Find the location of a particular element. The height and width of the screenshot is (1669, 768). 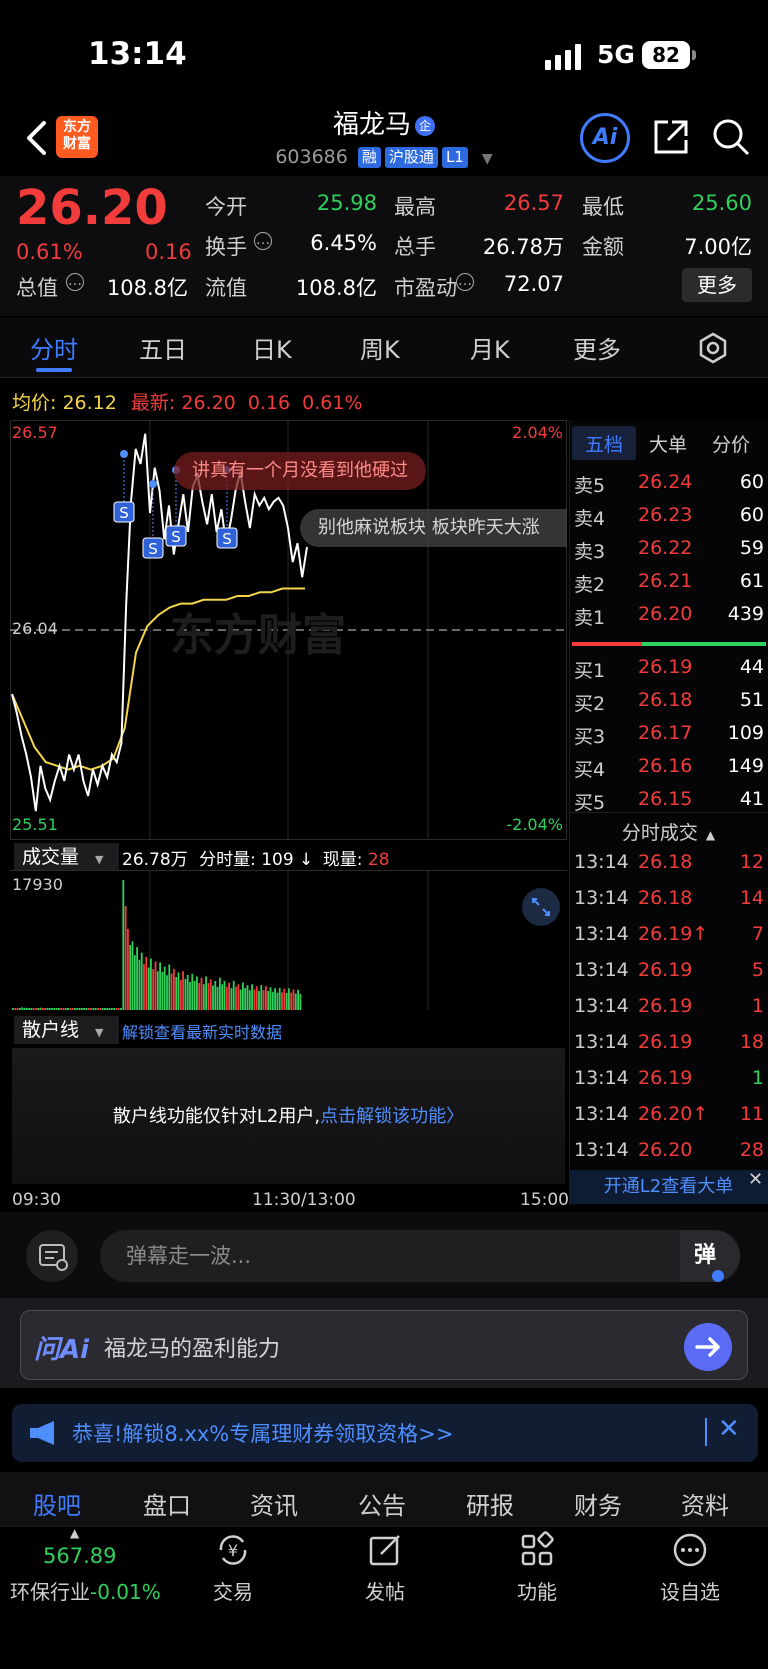

tab-more: 更多 is located at coordinates (597, 347).